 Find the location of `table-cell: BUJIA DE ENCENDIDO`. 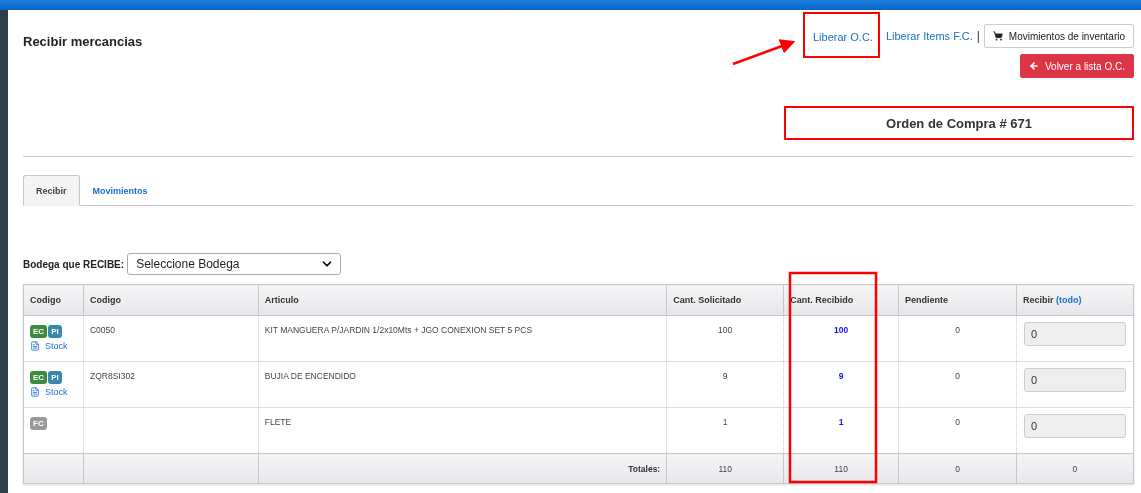

table-cell: BUJIA DE ENCENDIDO is located at coordinates (310, 376).